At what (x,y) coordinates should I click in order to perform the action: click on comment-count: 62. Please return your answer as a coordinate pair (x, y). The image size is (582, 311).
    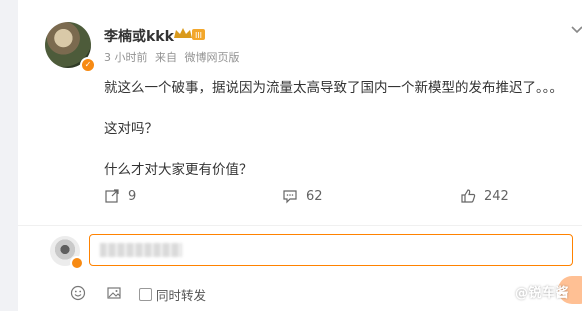
    Looking at the image, I should click on (314, 196).